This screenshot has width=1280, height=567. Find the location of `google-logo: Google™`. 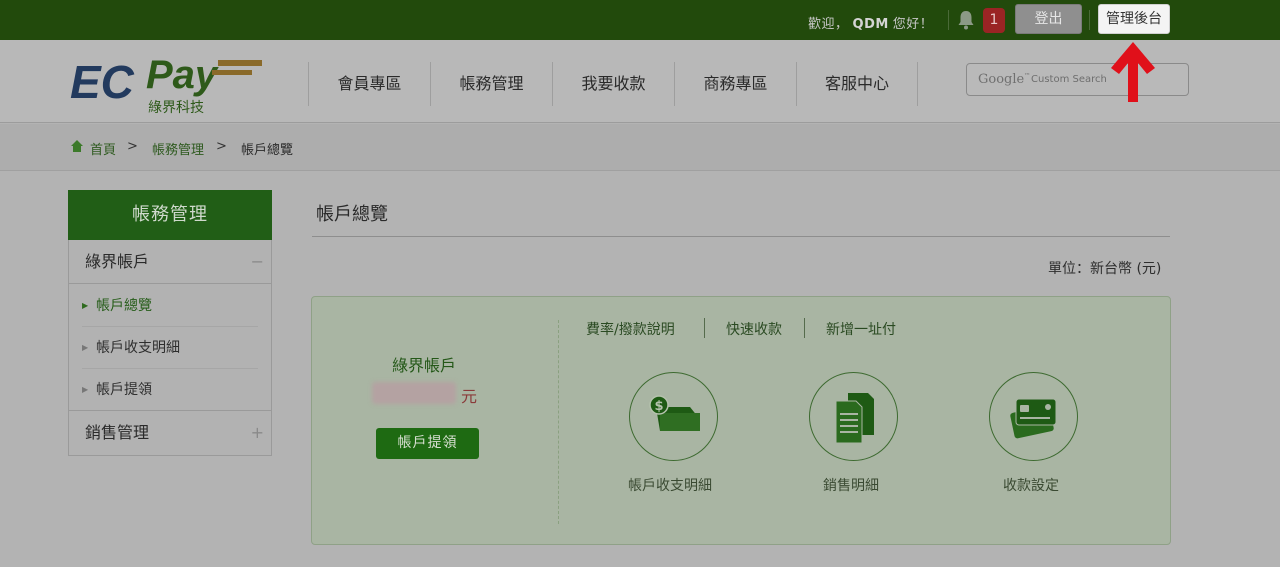

google-logo: Google™ is located at coordinates (1004, 79).